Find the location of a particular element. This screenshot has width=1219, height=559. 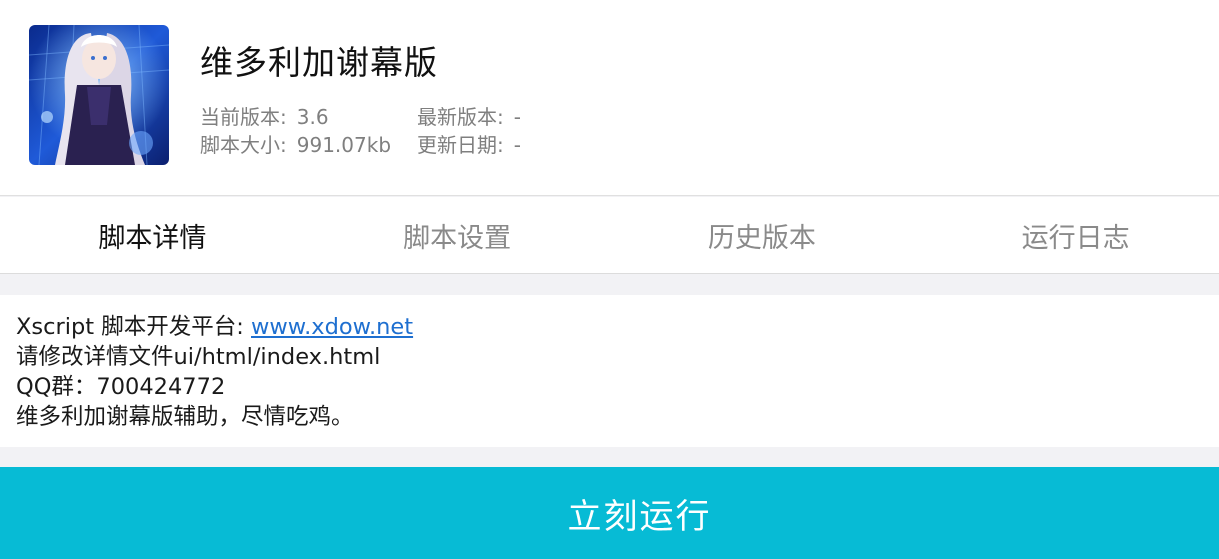

current-version-label: 当前版本: is located at coordinates (243, 117).